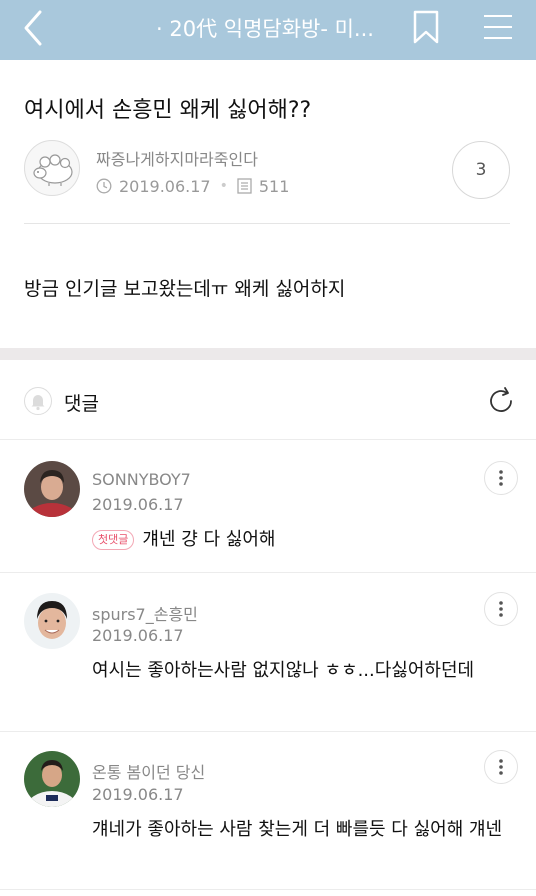 The width and height of the screenshot is (536, 896). I want to click on document-icon, so click(244, 186).